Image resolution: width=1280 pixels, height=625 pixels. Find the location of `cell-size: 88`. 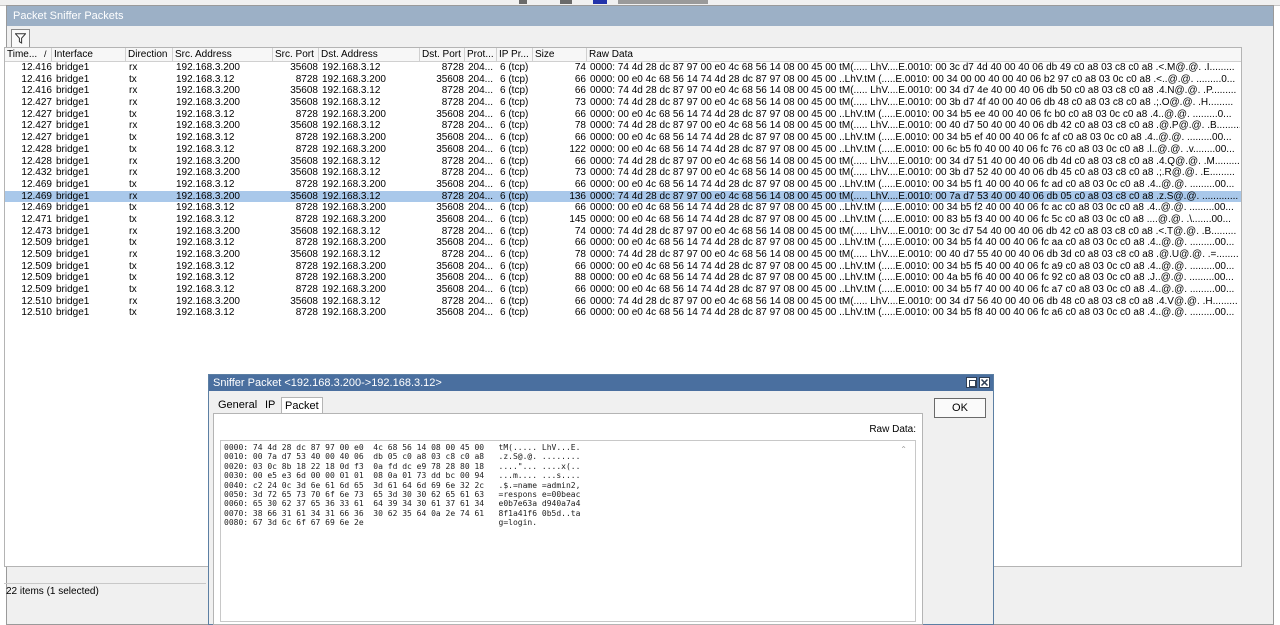

cell-size: 88 is located at coordinates (580, 278).